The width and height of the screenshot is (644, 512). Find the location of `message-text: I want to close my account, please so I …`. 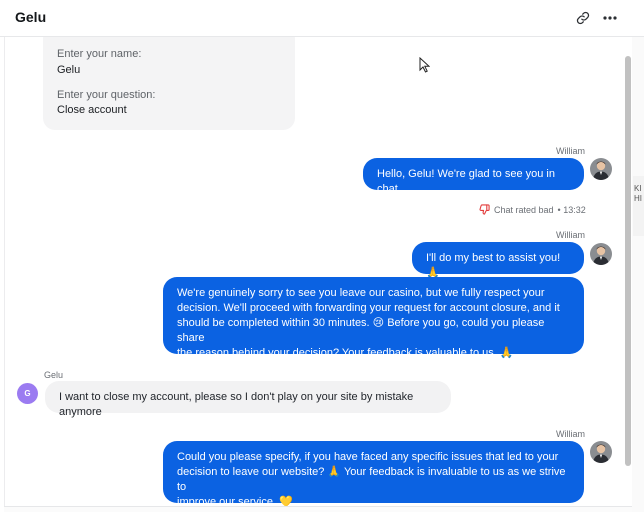

message-text: I want to close my account, please so I … is located at coordinates (236, 404).